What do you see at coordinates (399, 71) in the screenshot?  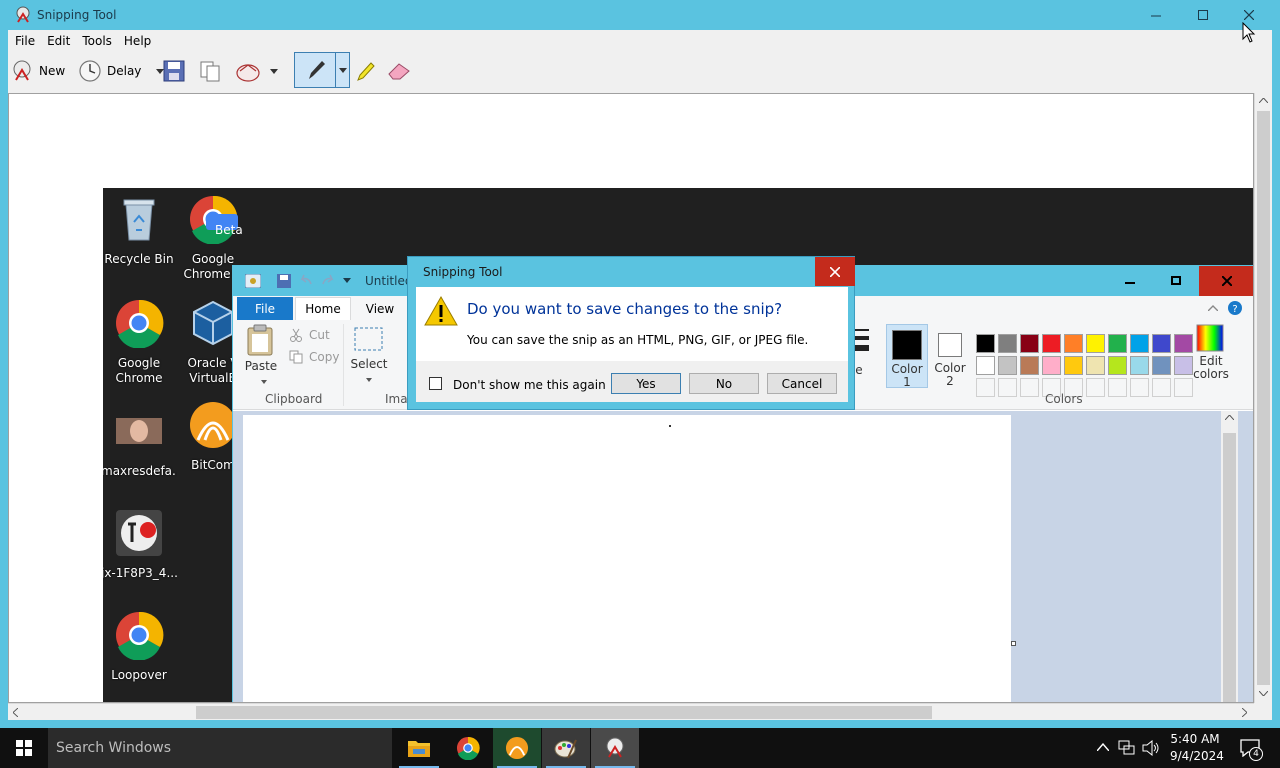 I see `eraser-button` at bounding box center [399, 71].